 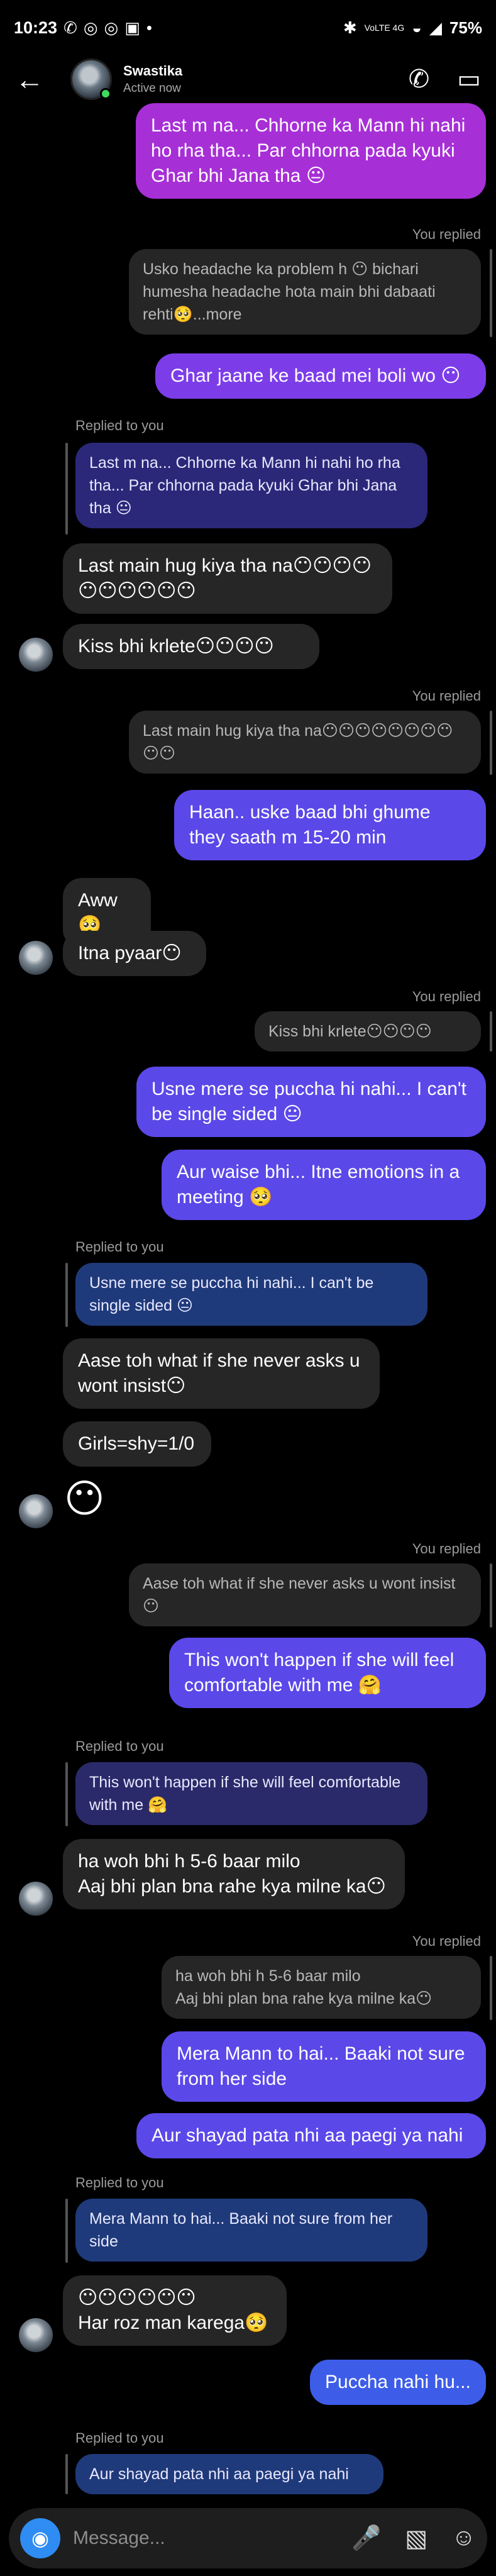 I want to click on outgoing-message: Ghar jaane ke baad mei boli wo 😶, so click(x=320, y=376).